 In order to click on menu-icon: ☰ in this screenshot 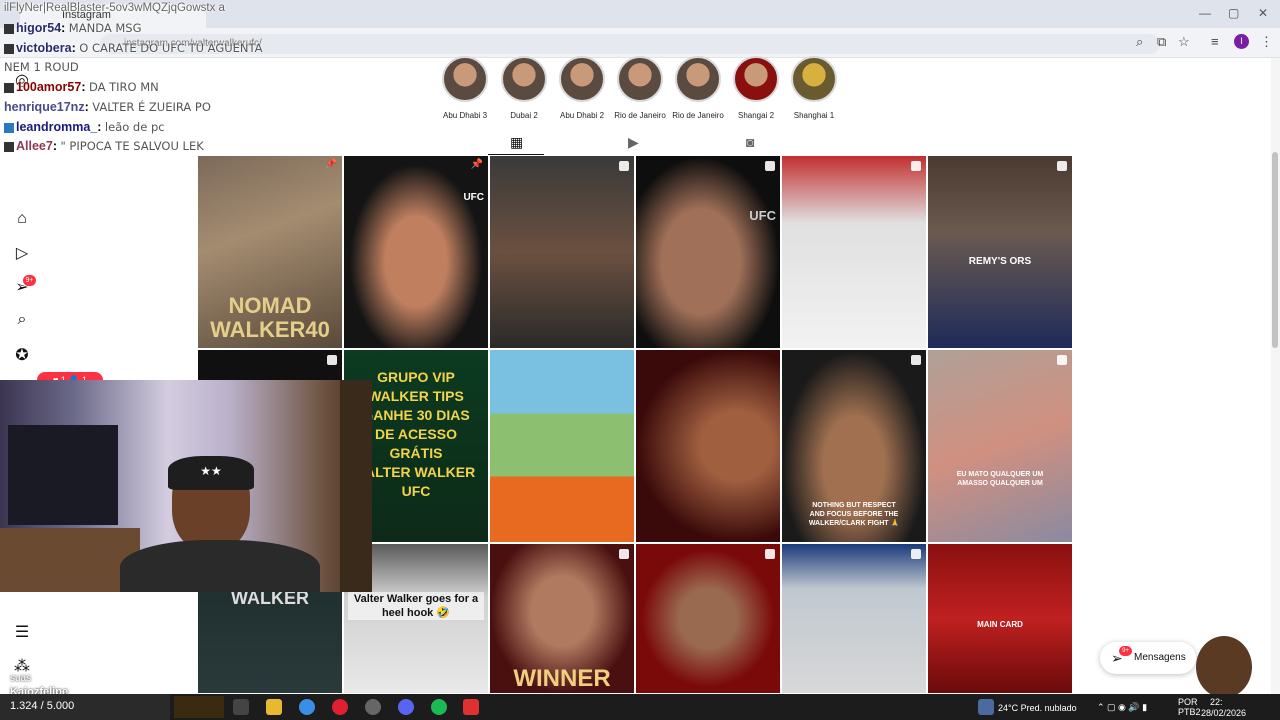, I will do `click(22, 632)`.